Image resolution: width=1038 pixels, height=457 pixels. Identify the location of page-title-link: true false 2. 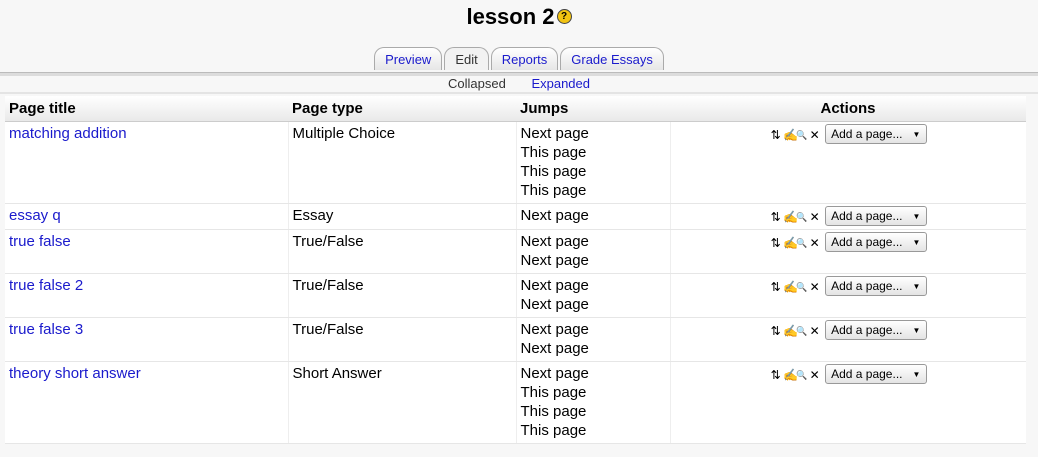
(46, 285).